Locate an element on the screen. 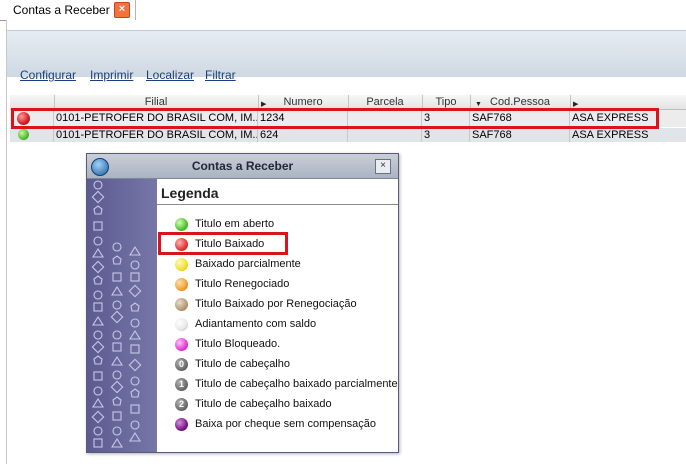 The height and width of the screenshot is (464, 686). decorative-sidebar is located at coordinates (122, 315).